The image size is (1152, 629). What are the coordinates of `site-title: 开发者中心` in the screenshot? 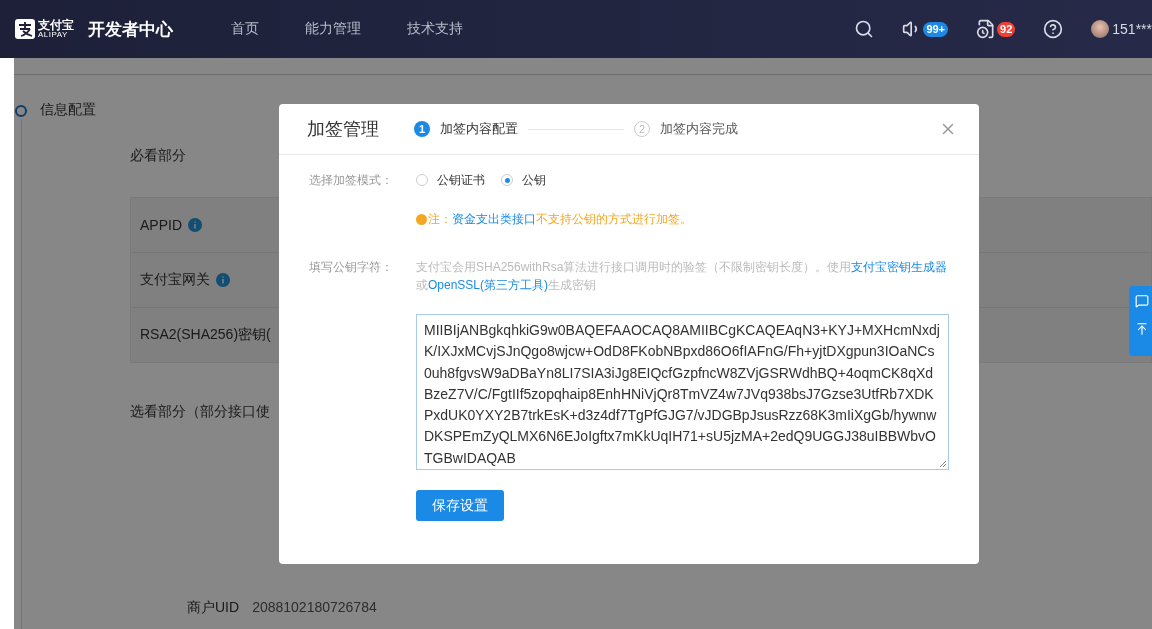 It's located at (130, 29).